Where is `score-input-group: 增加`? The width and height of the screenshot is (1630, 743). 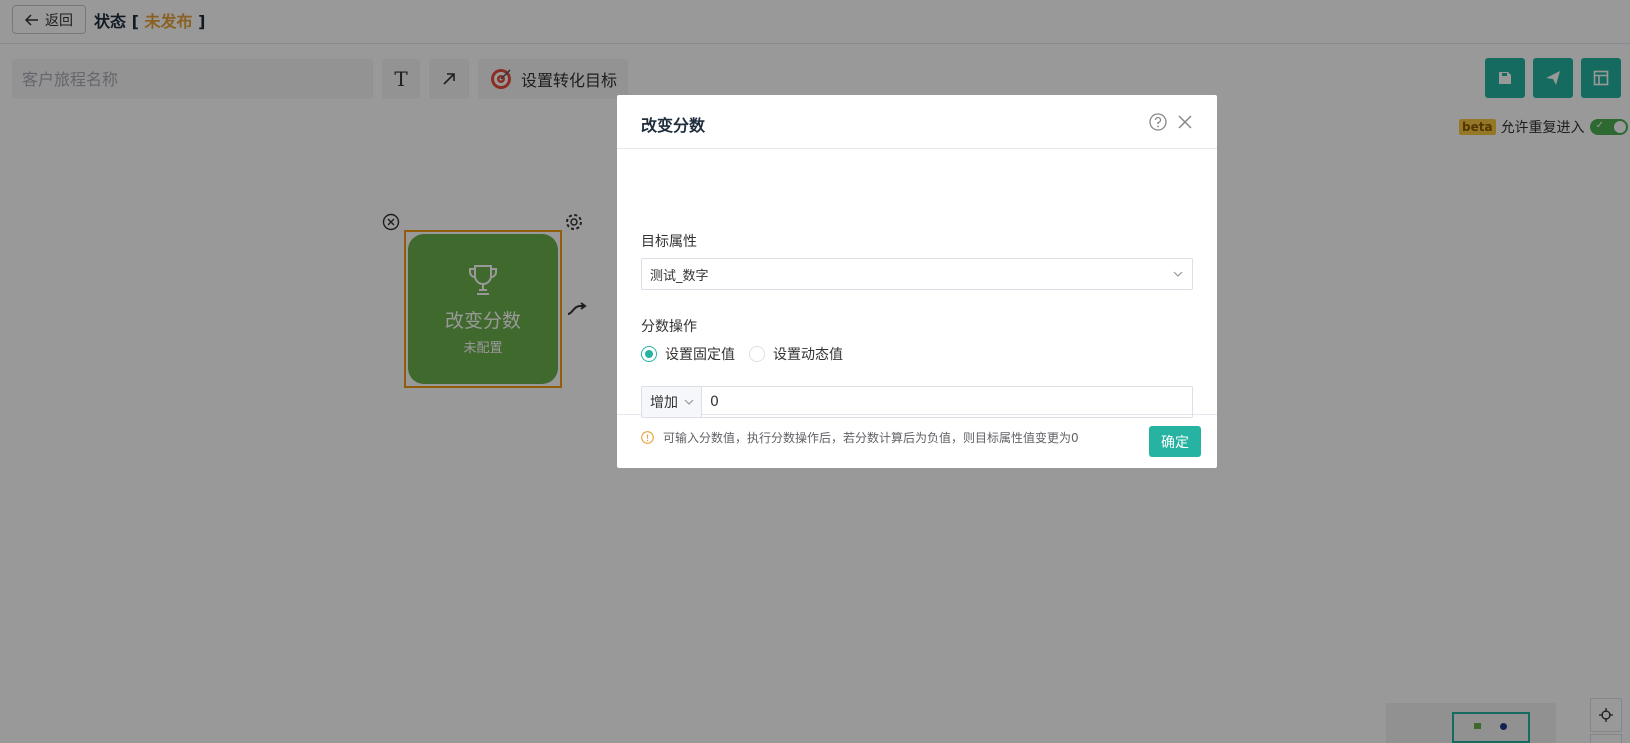 score-input-group: 增加 is located at coordinates (917, 402).